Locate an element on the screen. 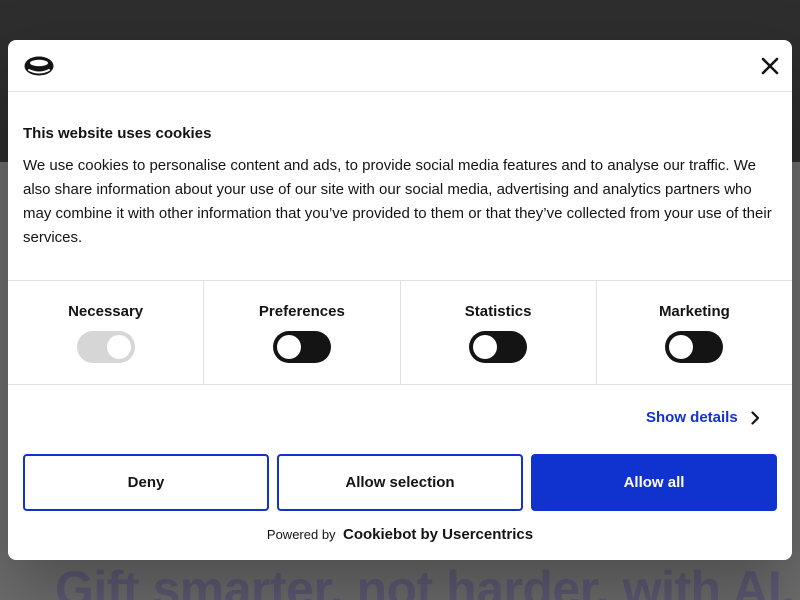  deny-button: Deny is located at coordinates (146, 482).